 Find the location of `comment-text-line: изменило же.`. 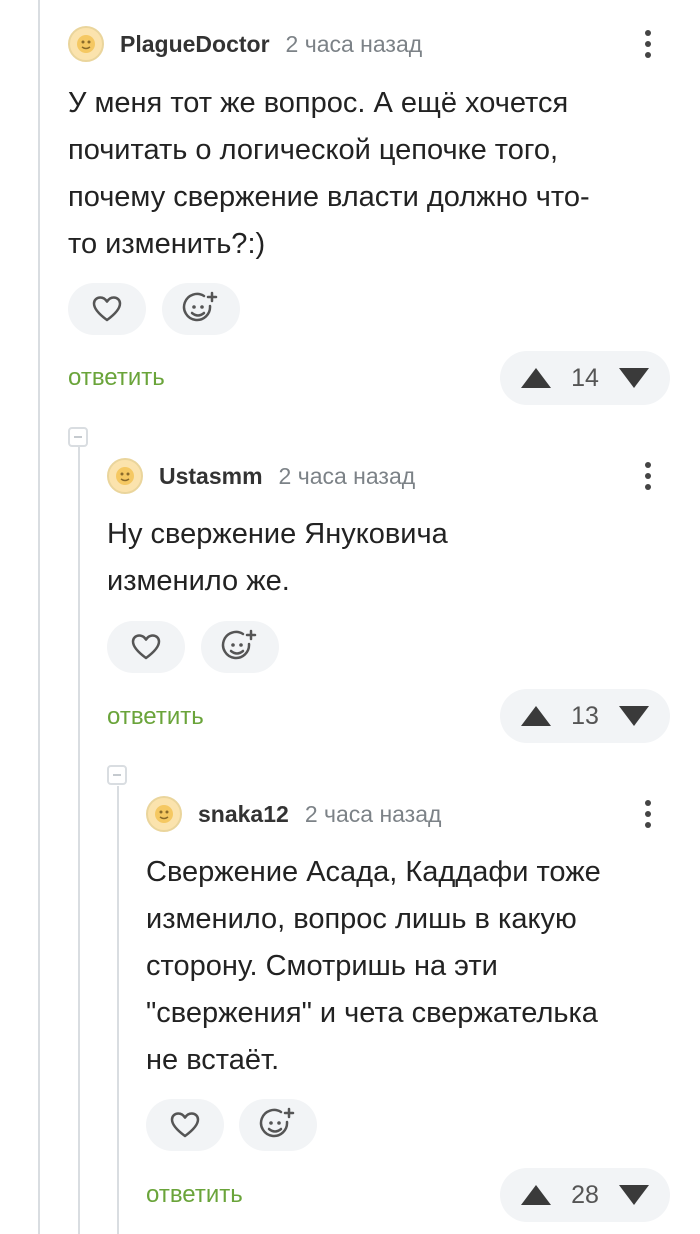

comment-text-line: изменило же. is located at coordinates (198, 581).